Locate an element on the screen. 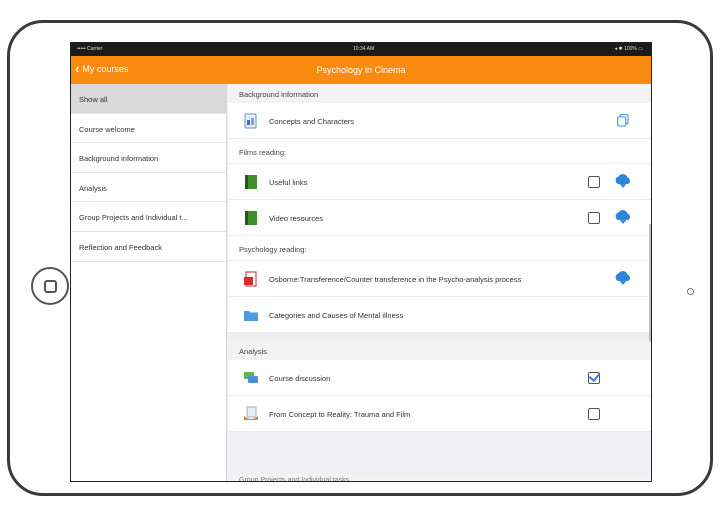  folder-icon is located at coordinates (251, 316).